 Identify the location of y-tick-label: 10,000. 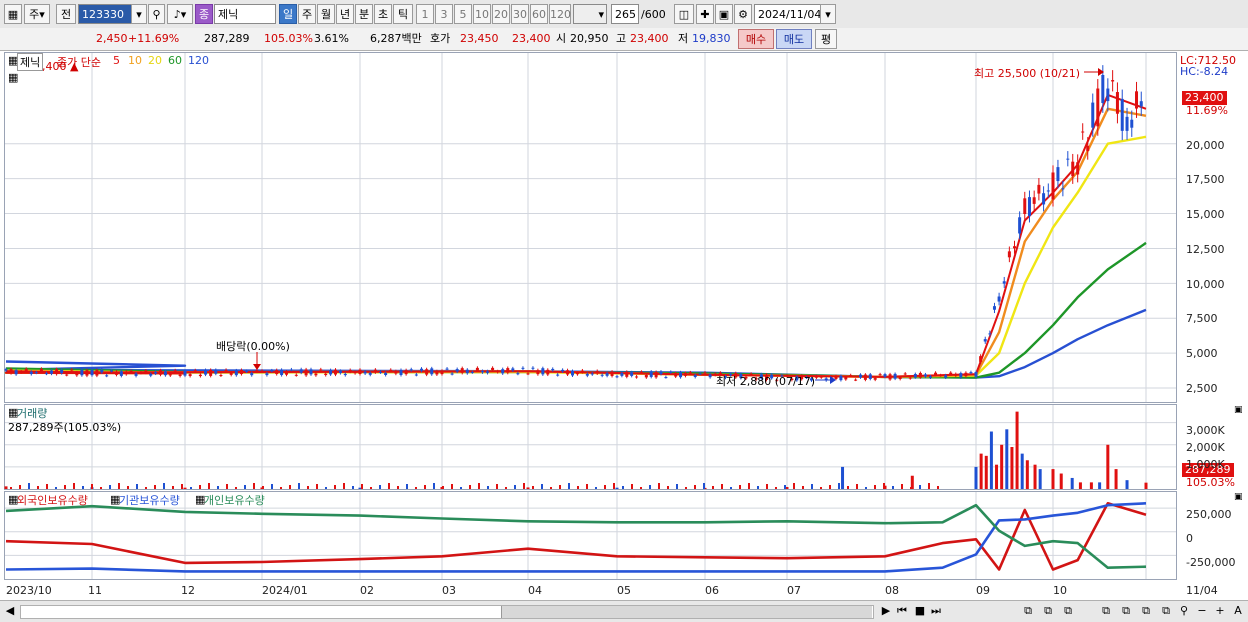
(1205, 284).